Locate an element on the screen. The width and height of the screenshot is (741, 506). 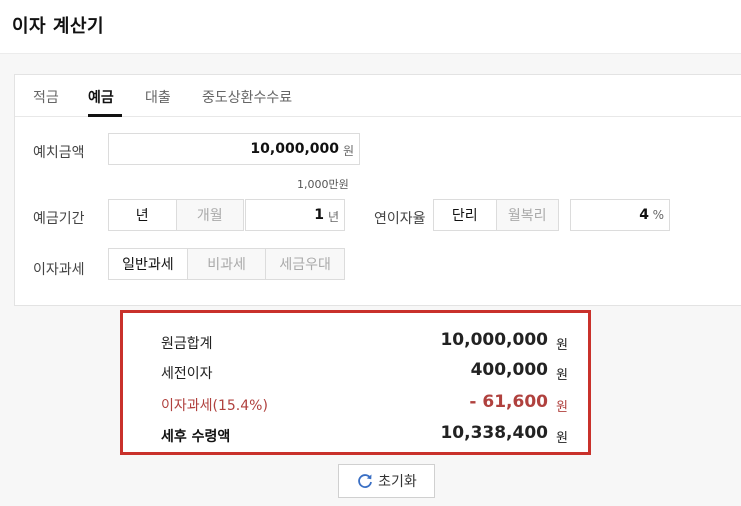
taxation-label: 이자과세 is located at coordinates (59, 270).